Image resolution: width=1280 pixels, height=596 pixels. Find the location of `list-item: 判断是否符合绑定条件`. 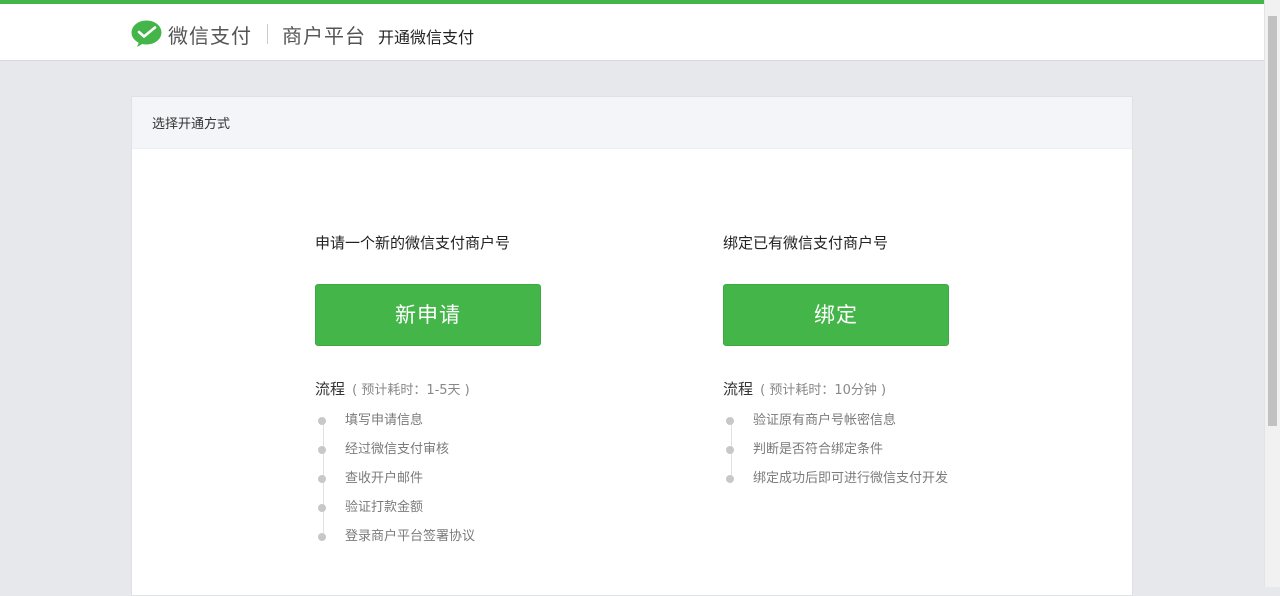

list-item: 判断是否符合绑定条件 is located at coordinates (874, 449).